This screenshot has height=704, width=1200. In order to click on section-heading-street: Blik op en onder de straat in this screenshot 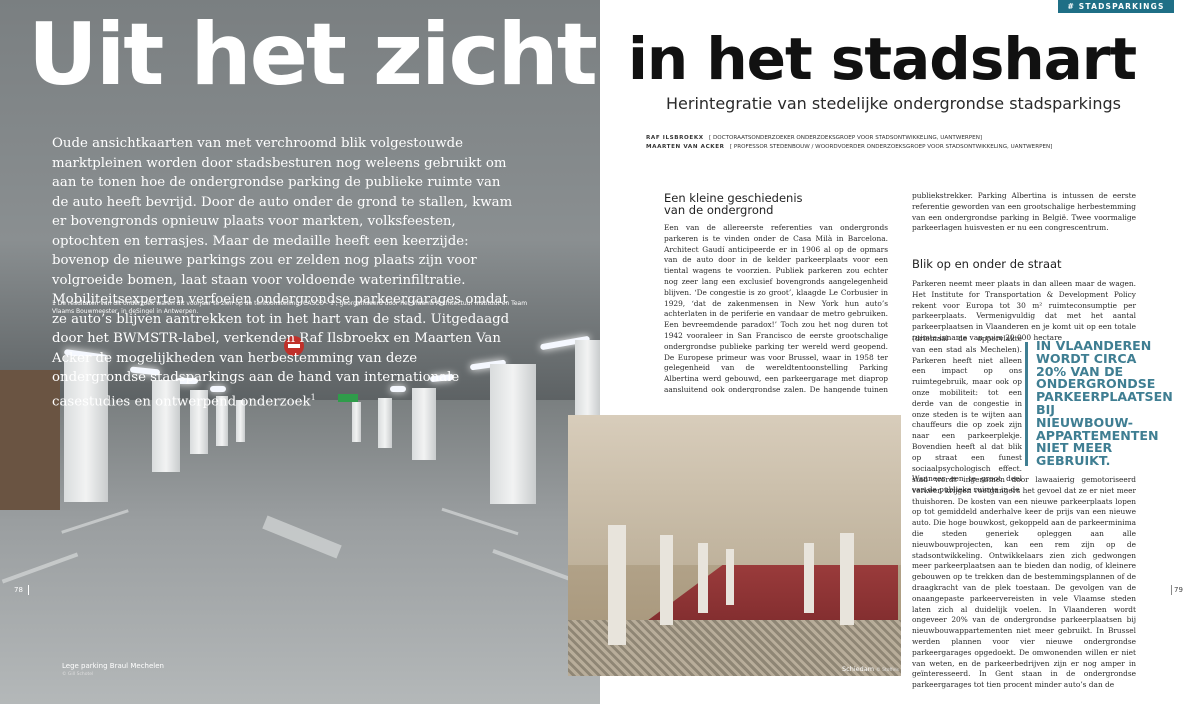, I will do `click(987, 264)`.